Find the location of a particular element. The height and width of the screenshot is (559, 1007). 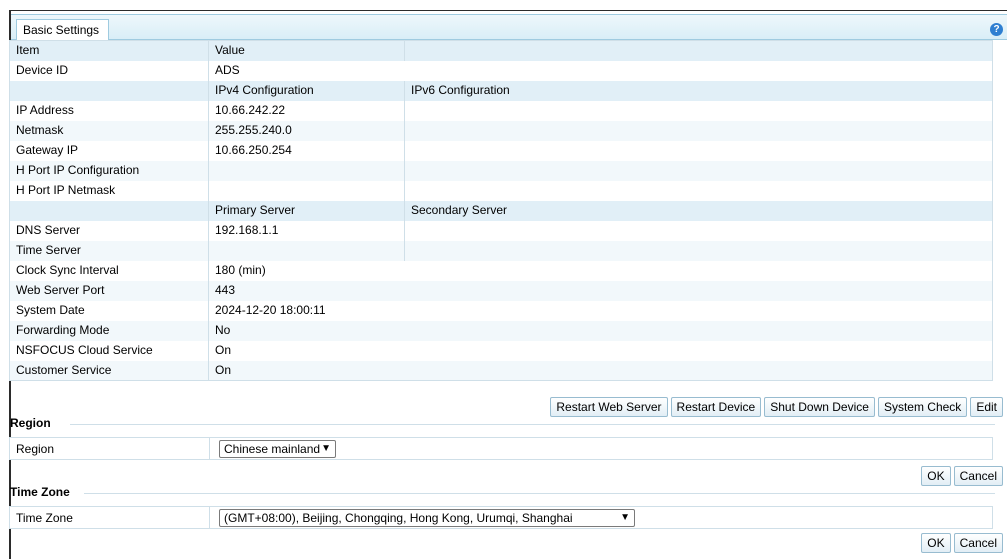

table-row: Device ID ADS is located at coordinates (501, 70).